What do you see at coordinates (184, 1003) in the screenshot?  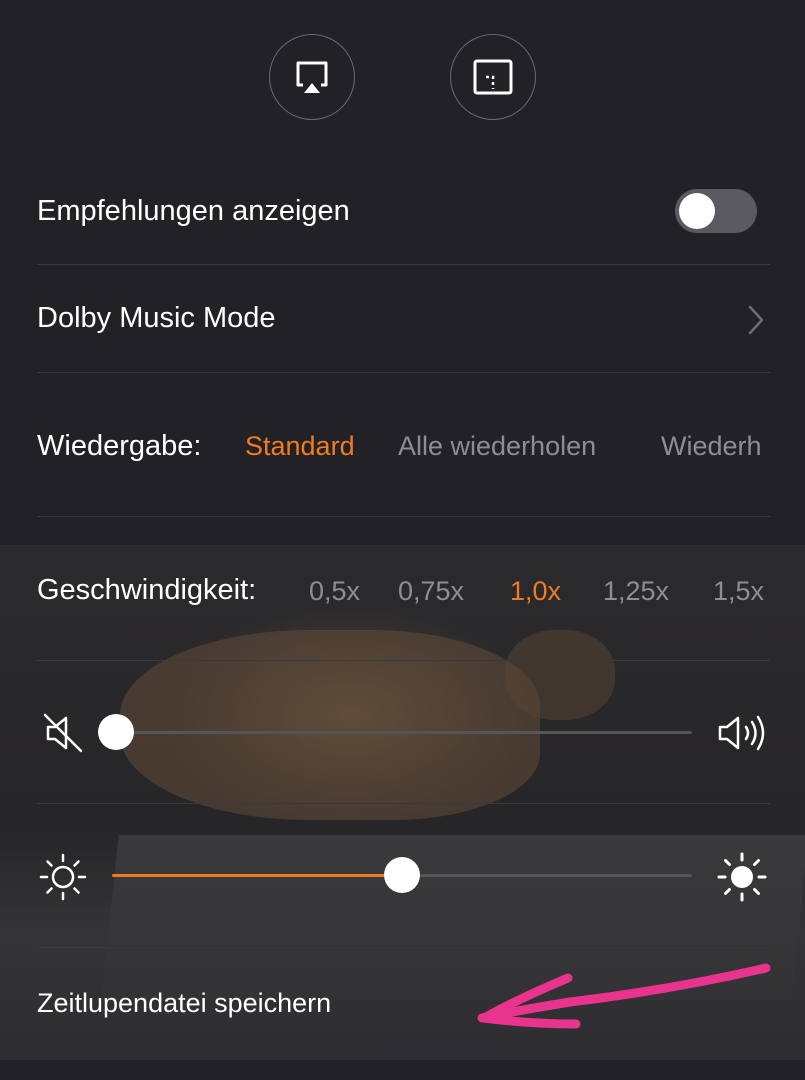 I see `save-slowmo-label: Zeitlupendatei speichern` at bounding box center [184, 1003].